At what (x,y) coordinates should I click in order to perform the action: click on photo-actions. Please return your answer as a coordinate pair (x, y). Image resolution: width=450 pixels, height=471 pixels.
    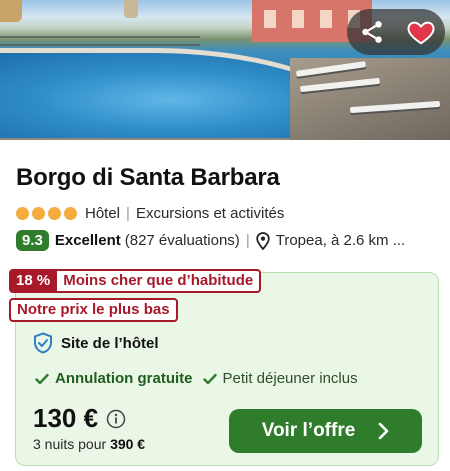
    Looking at the image, I should click on (396, 32).